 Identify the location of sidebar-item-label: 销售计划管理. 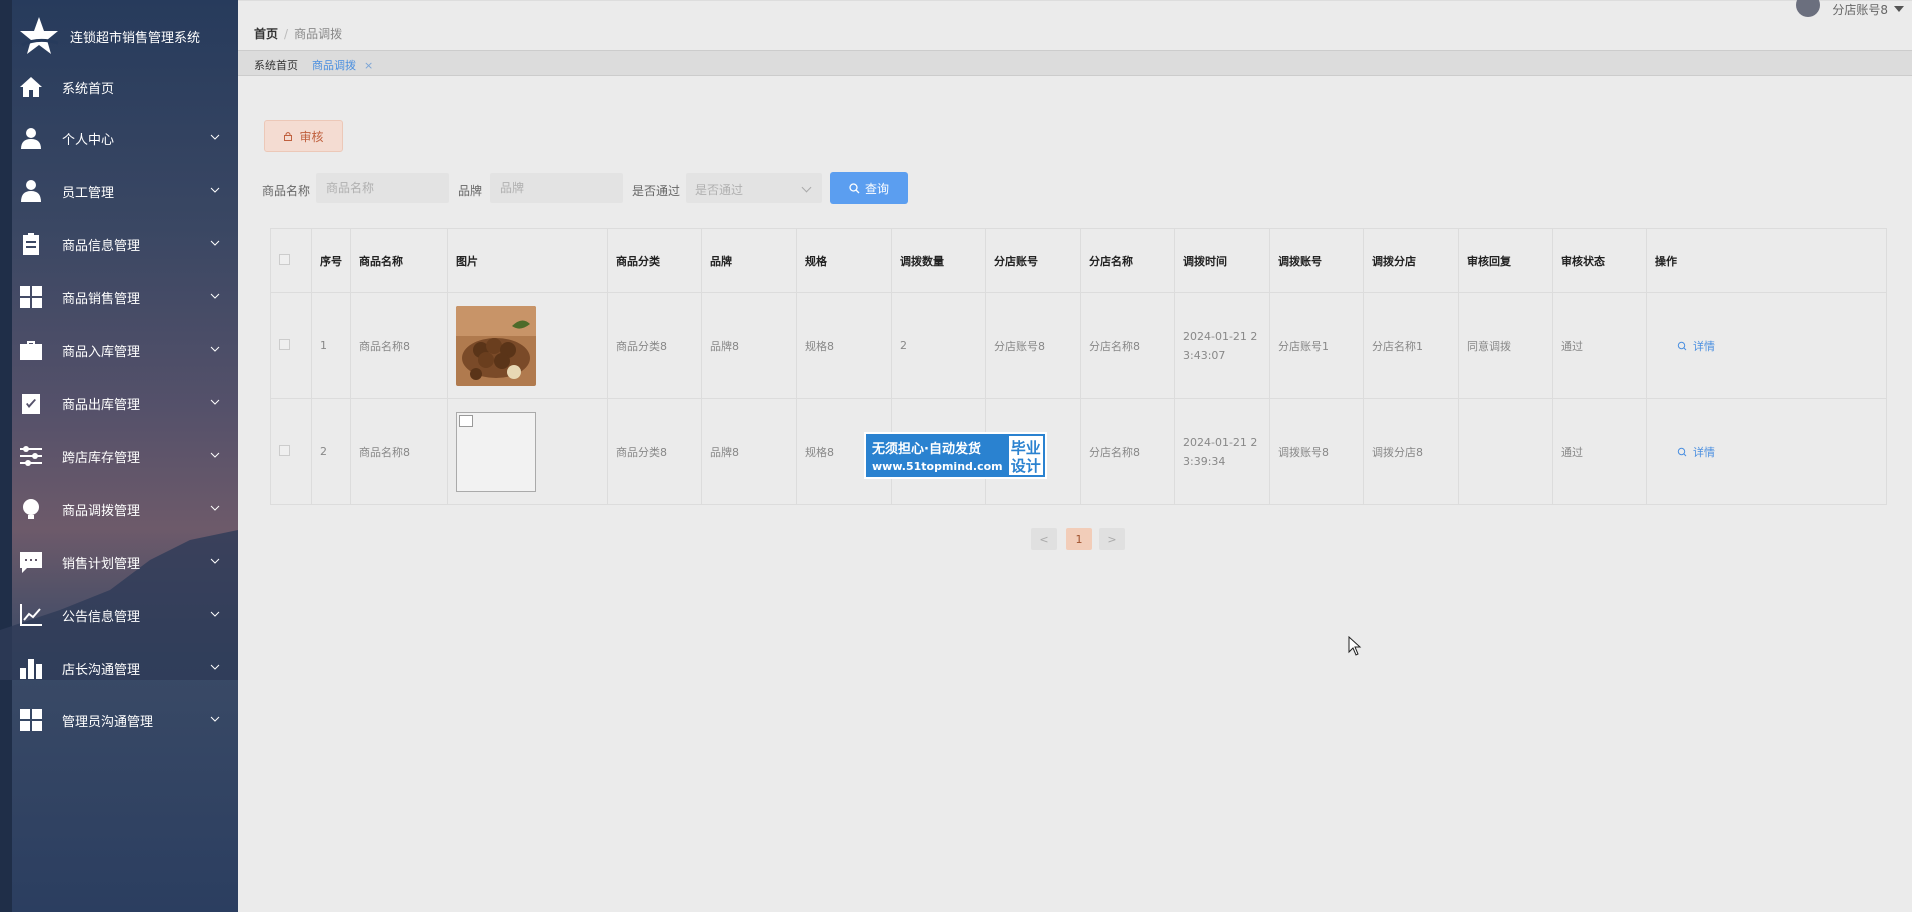
(101, 564).